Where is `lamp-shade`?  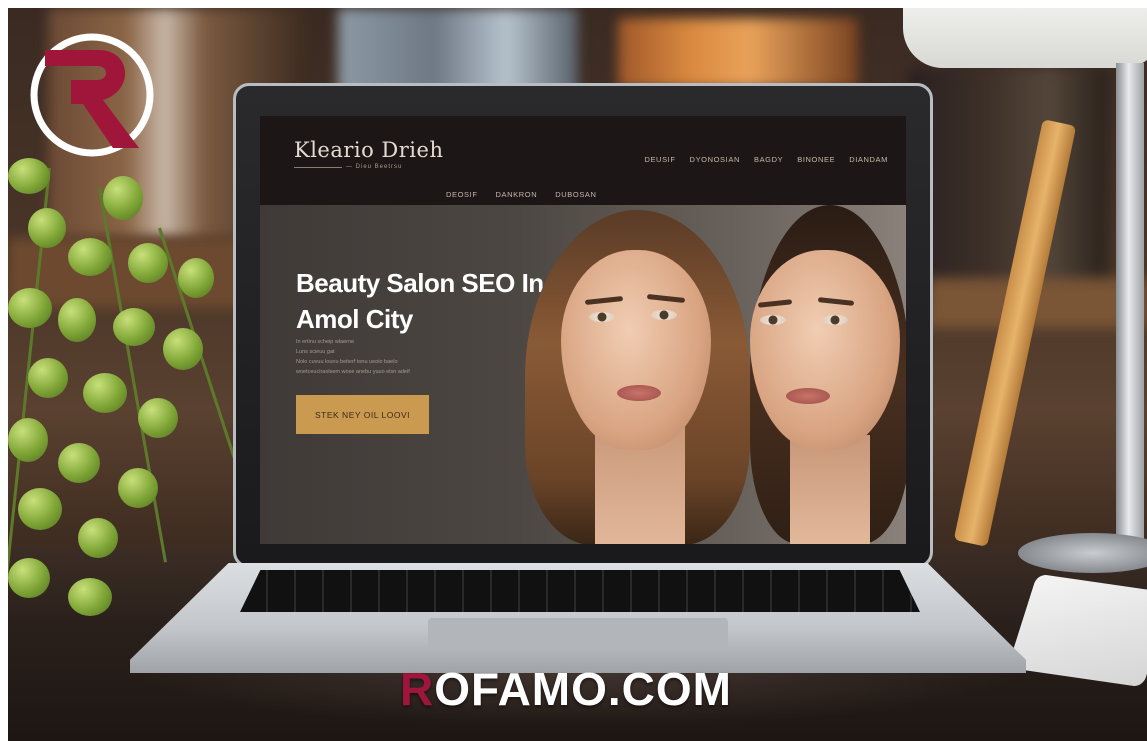 lamp-shade is located at coordinates (1025, 38).